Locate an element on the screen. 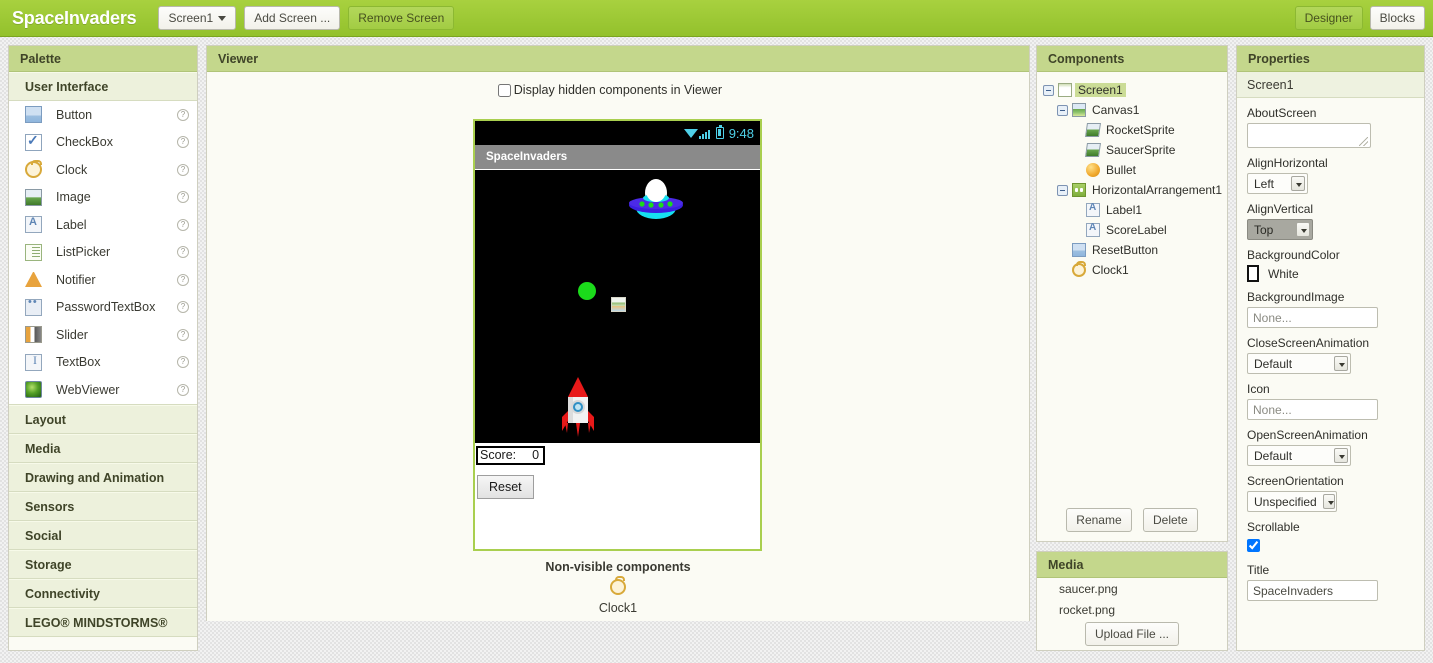 Image resolution: width=1433 pixels, height=663 pixels. property-name-alignvertical: AlignVertical is located at coordinates (1280, 209).